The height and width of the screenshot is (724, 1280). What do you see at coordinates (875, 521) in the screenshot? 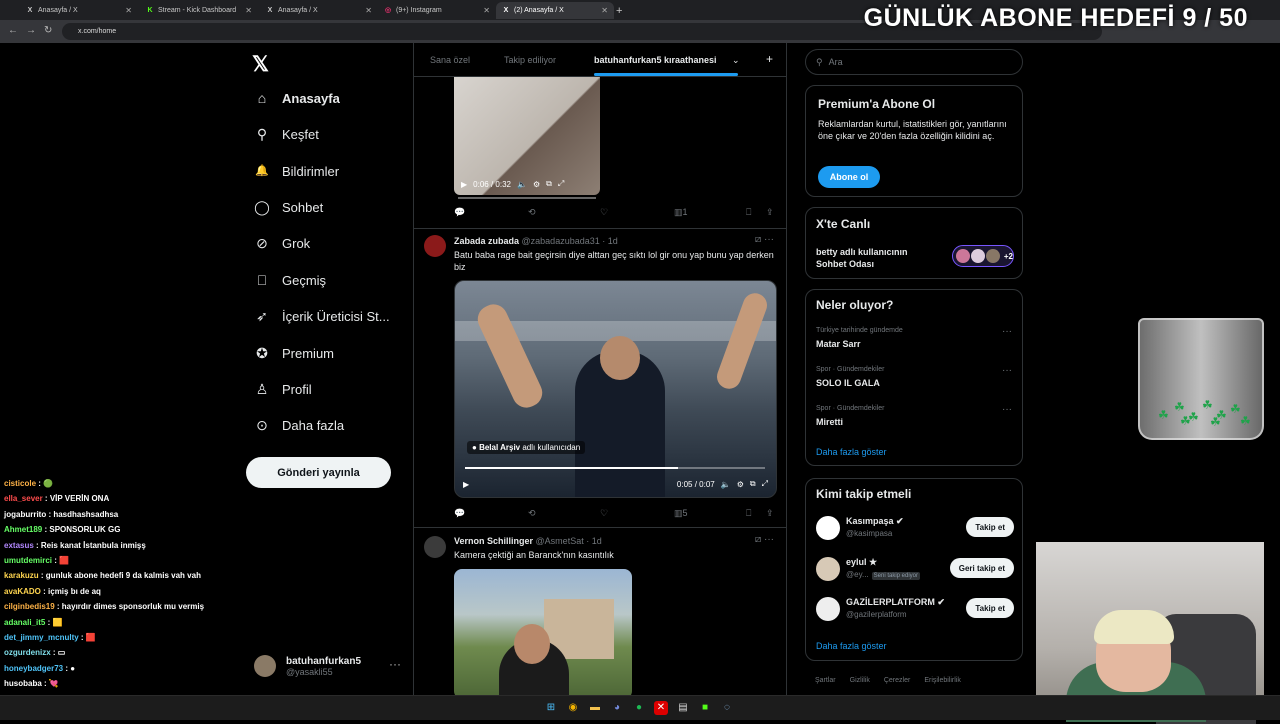
I see `suggestion-name: Kasımpaşa ✔` at bounding box center [875, 521].